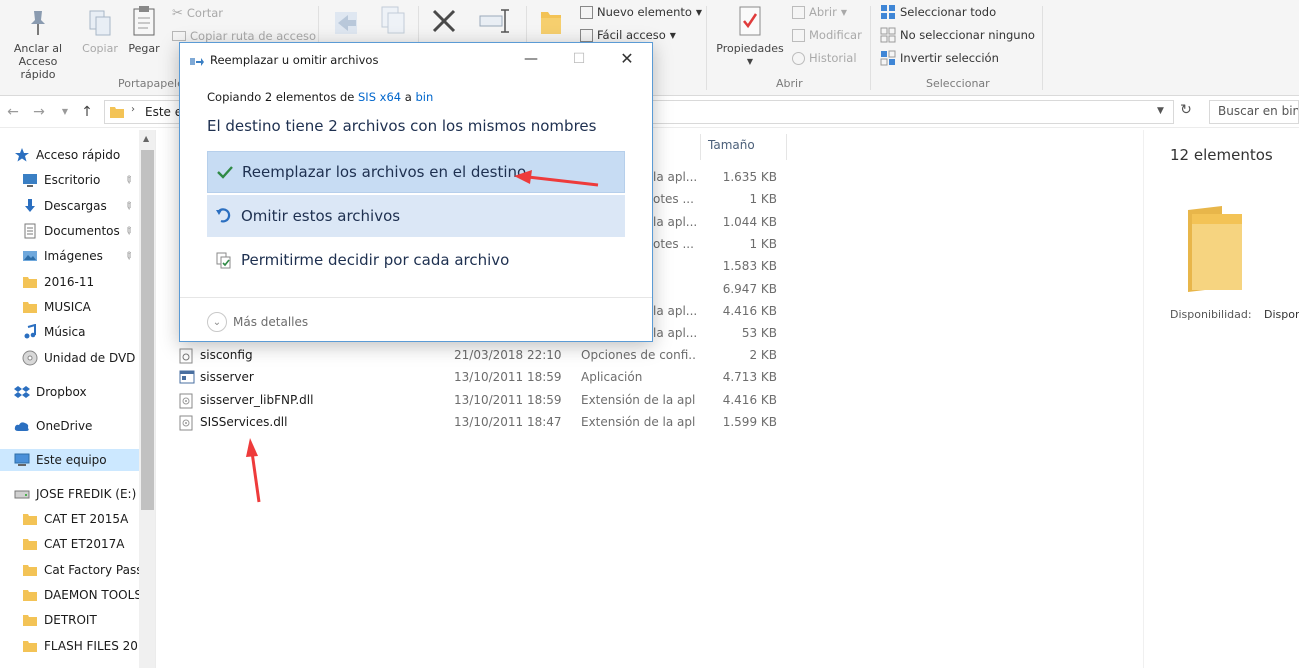 This screenshot has height=668, width=1299. I want to click on nav-item: JOSE FREDIK (E:), so click(70, 494).